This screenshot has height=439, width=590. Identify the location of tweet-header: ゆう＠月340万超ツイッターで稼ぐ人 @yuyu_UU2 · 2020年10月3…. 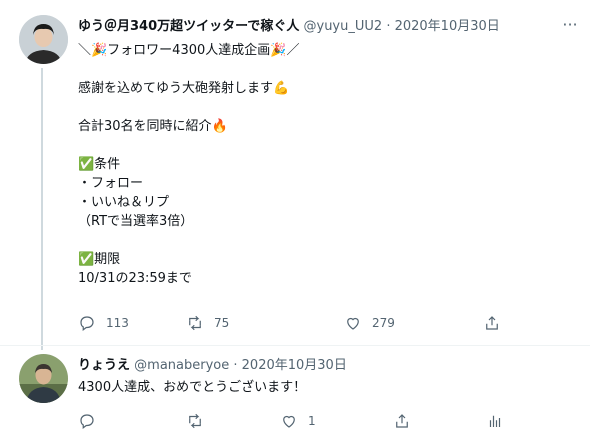
(289, 27).